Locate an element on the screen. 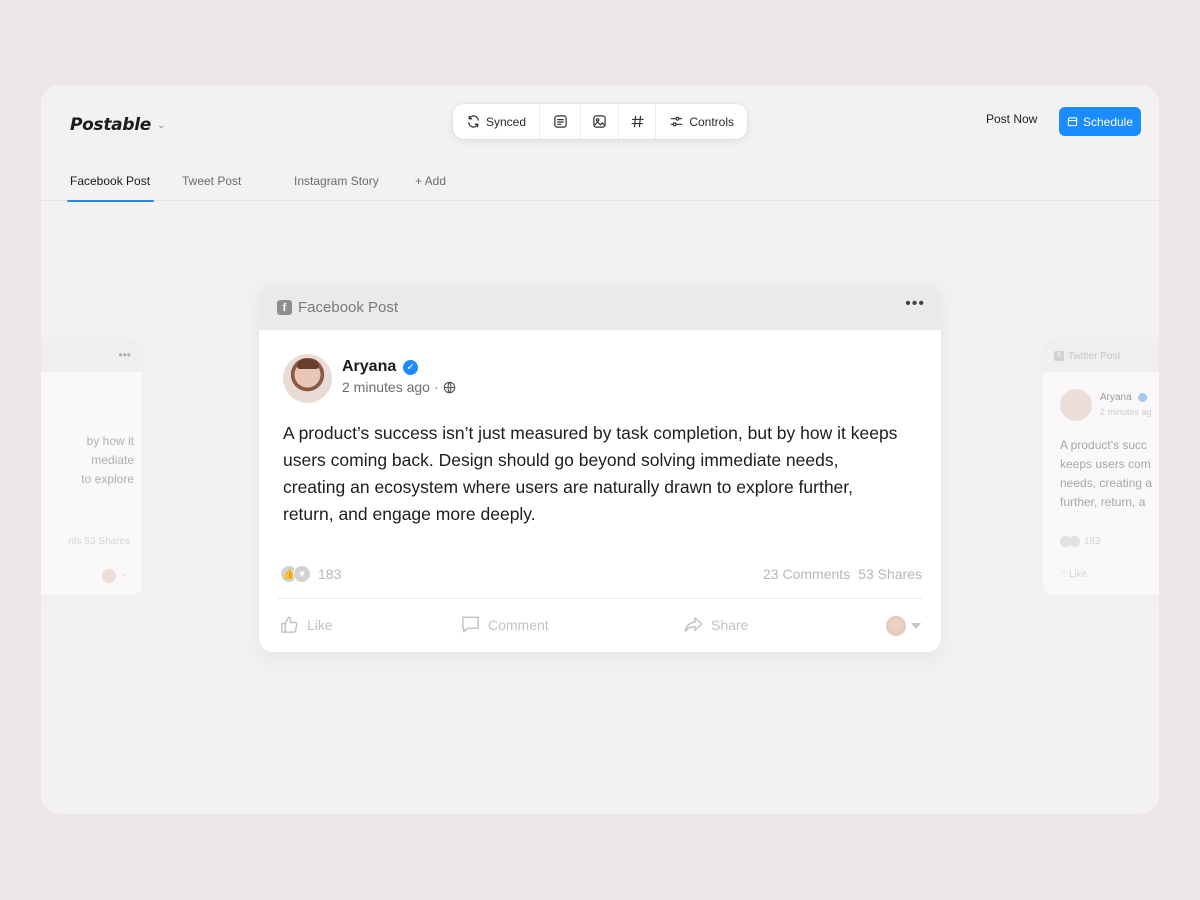 The image size is (1200, 900). more-options-button: ••• is located at coordinates (915, 304).